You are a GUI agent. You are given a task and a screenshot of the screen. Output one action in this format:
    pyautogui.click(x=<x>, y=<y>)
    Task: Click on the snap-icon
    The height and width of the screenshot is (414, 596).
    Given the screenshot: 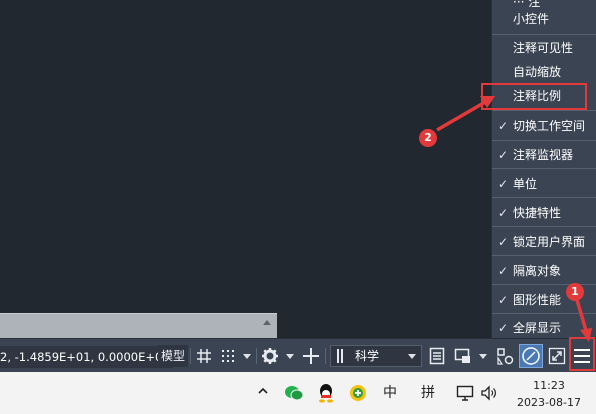 What is the action you would take?
    pyautogui.click(x=228, y=356)
    